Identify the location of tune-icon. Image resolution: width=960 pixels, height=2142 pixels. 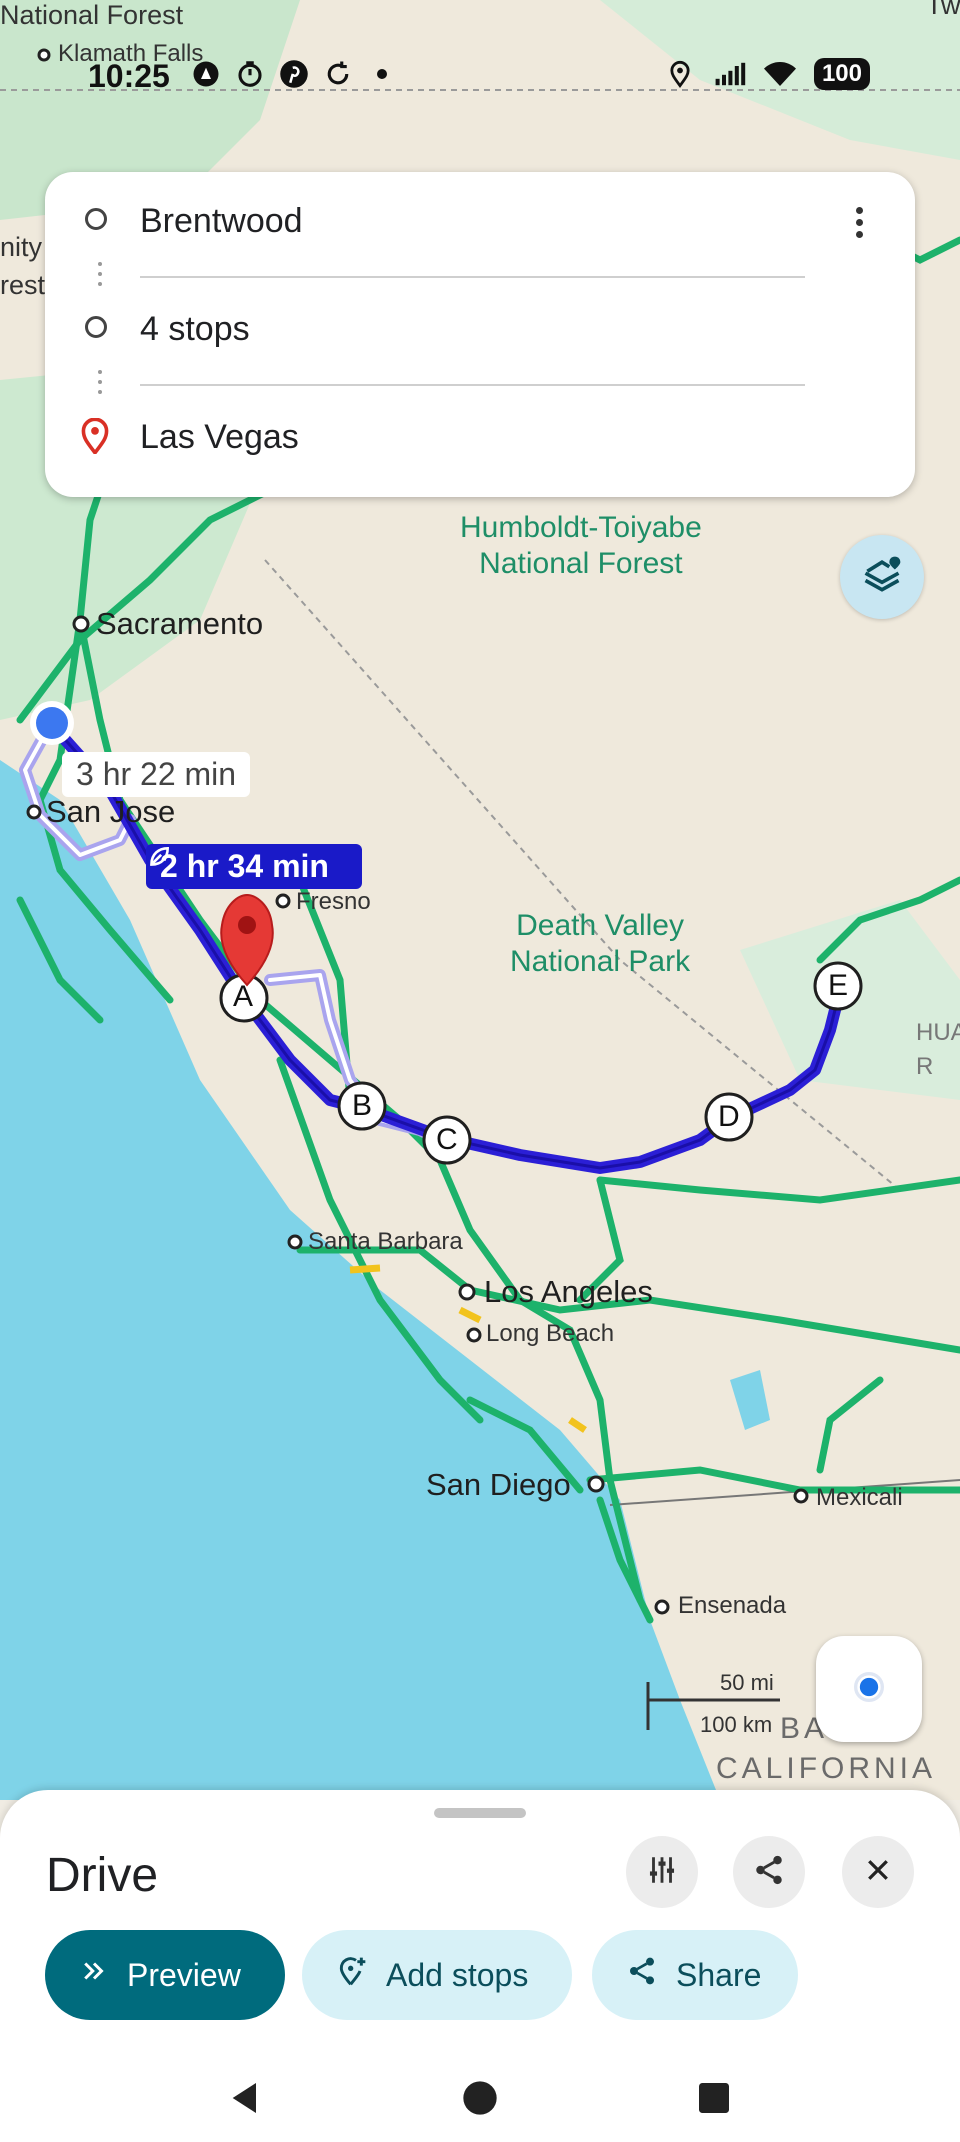
(662, 1872).